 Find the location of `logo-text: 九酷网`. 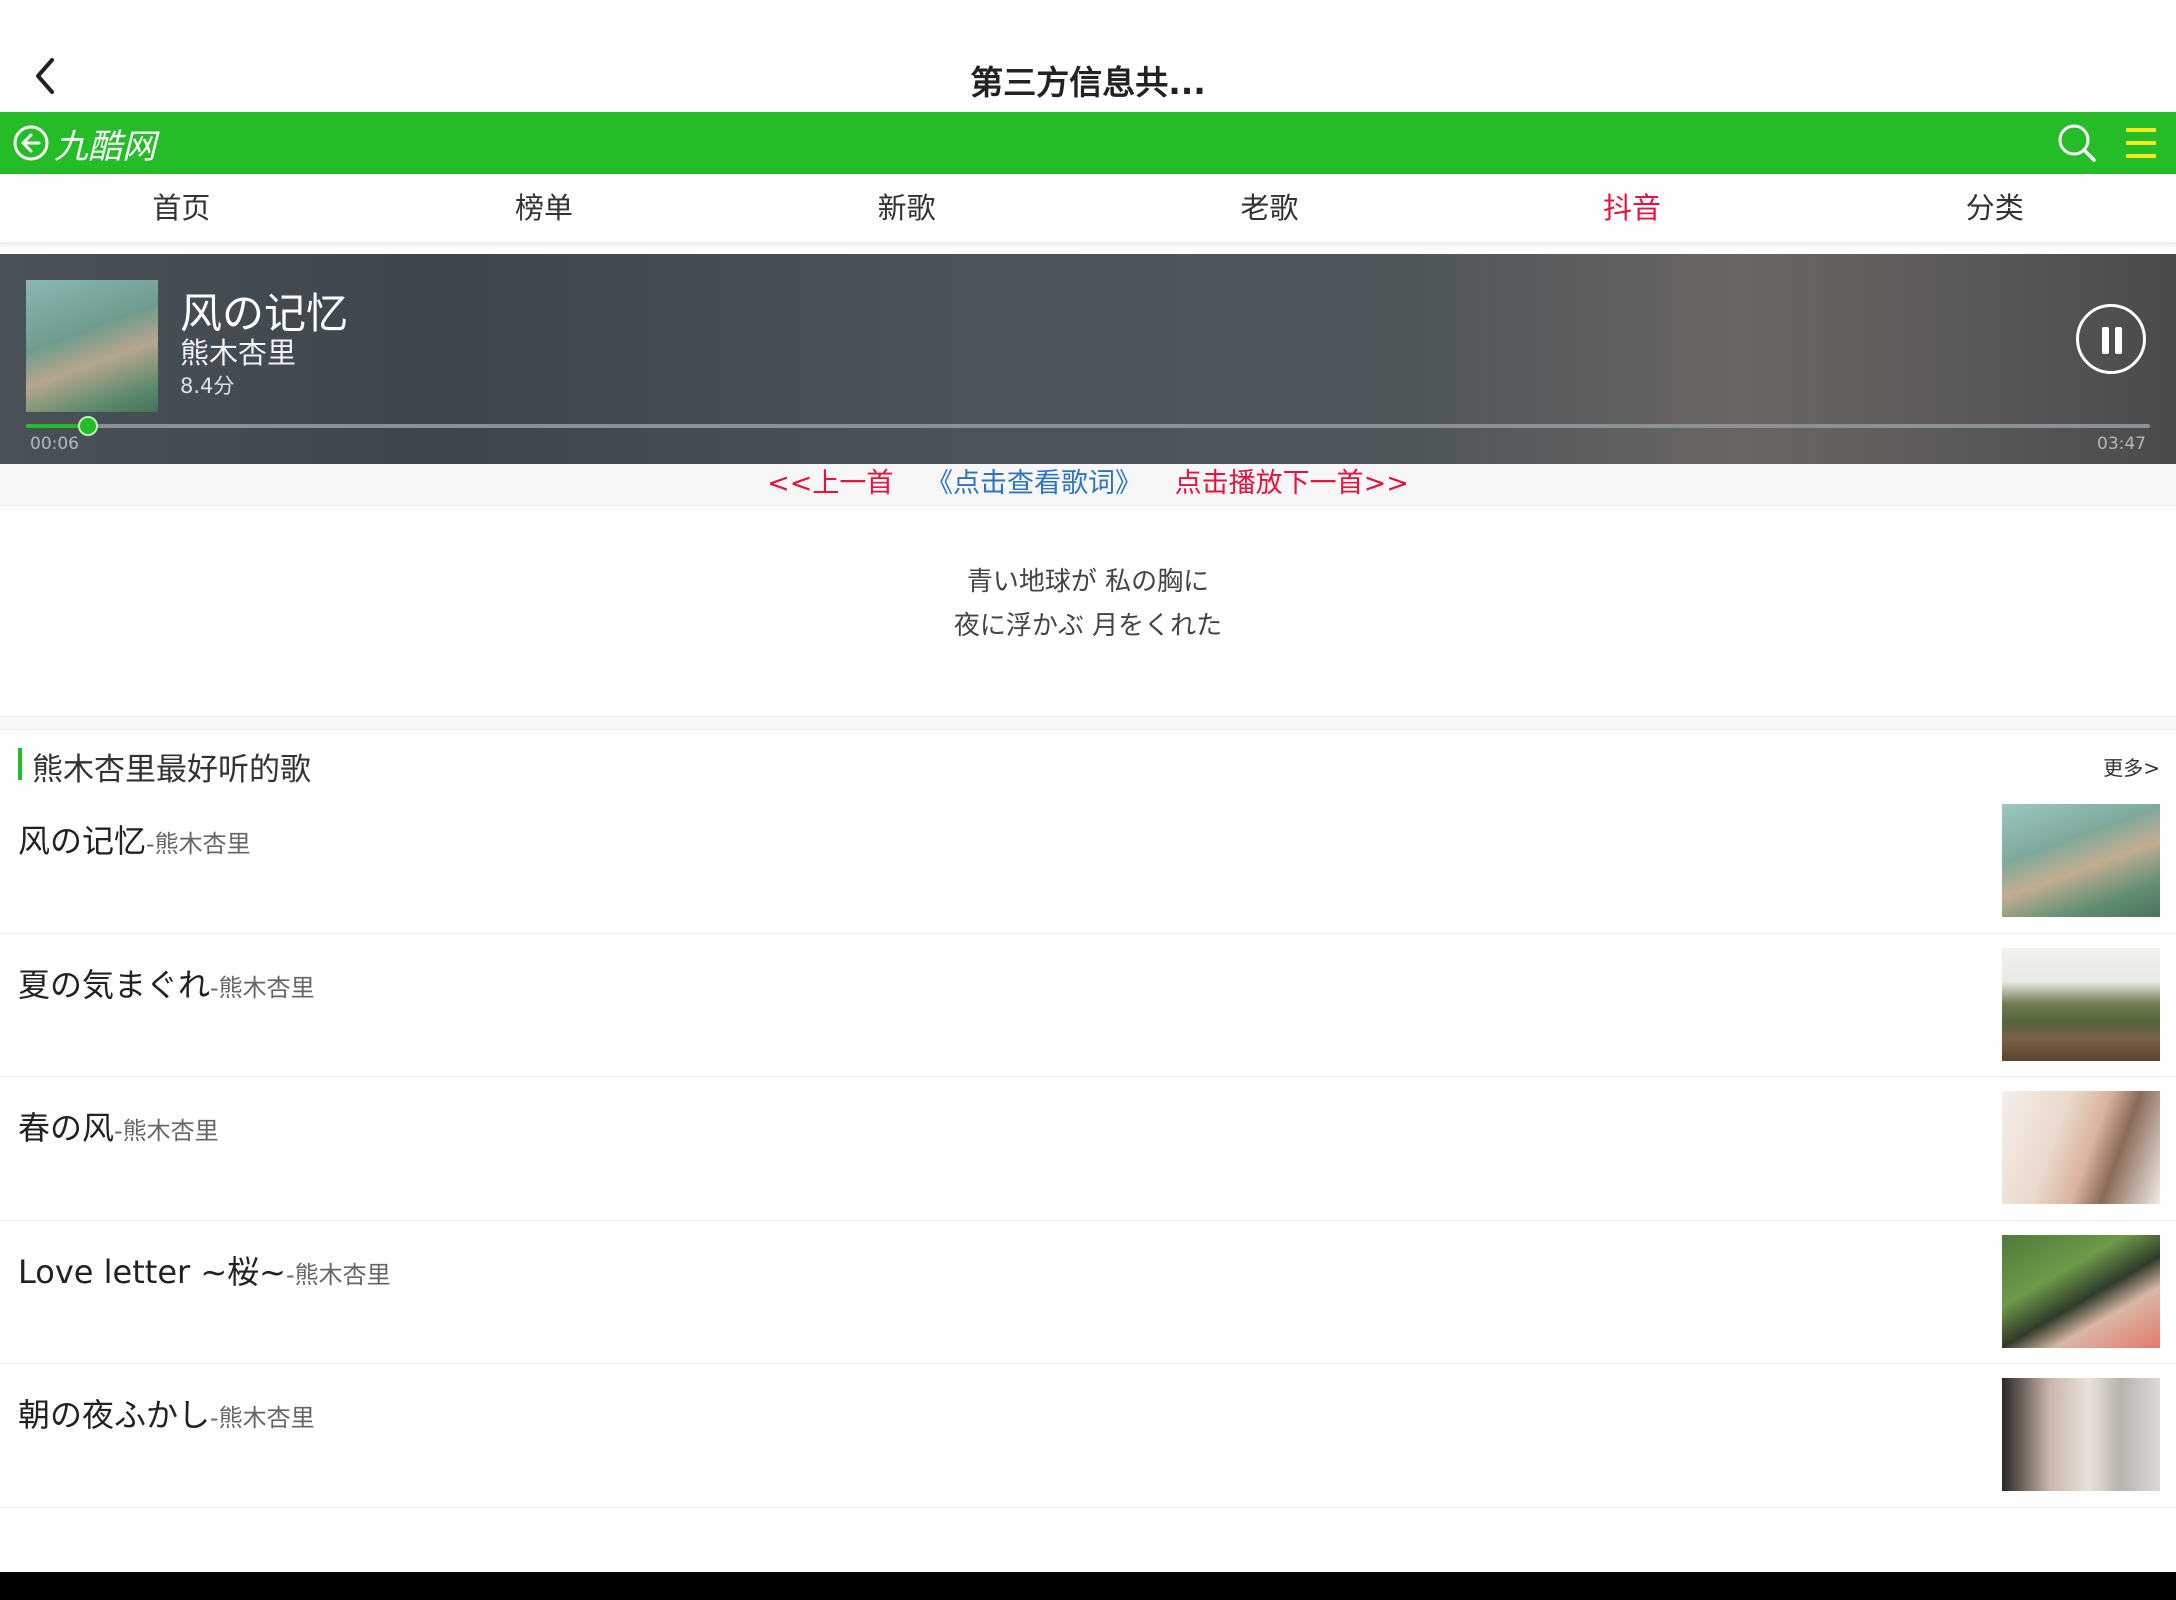

logo-text: 九酷网 is located at coordinates (105, 146).